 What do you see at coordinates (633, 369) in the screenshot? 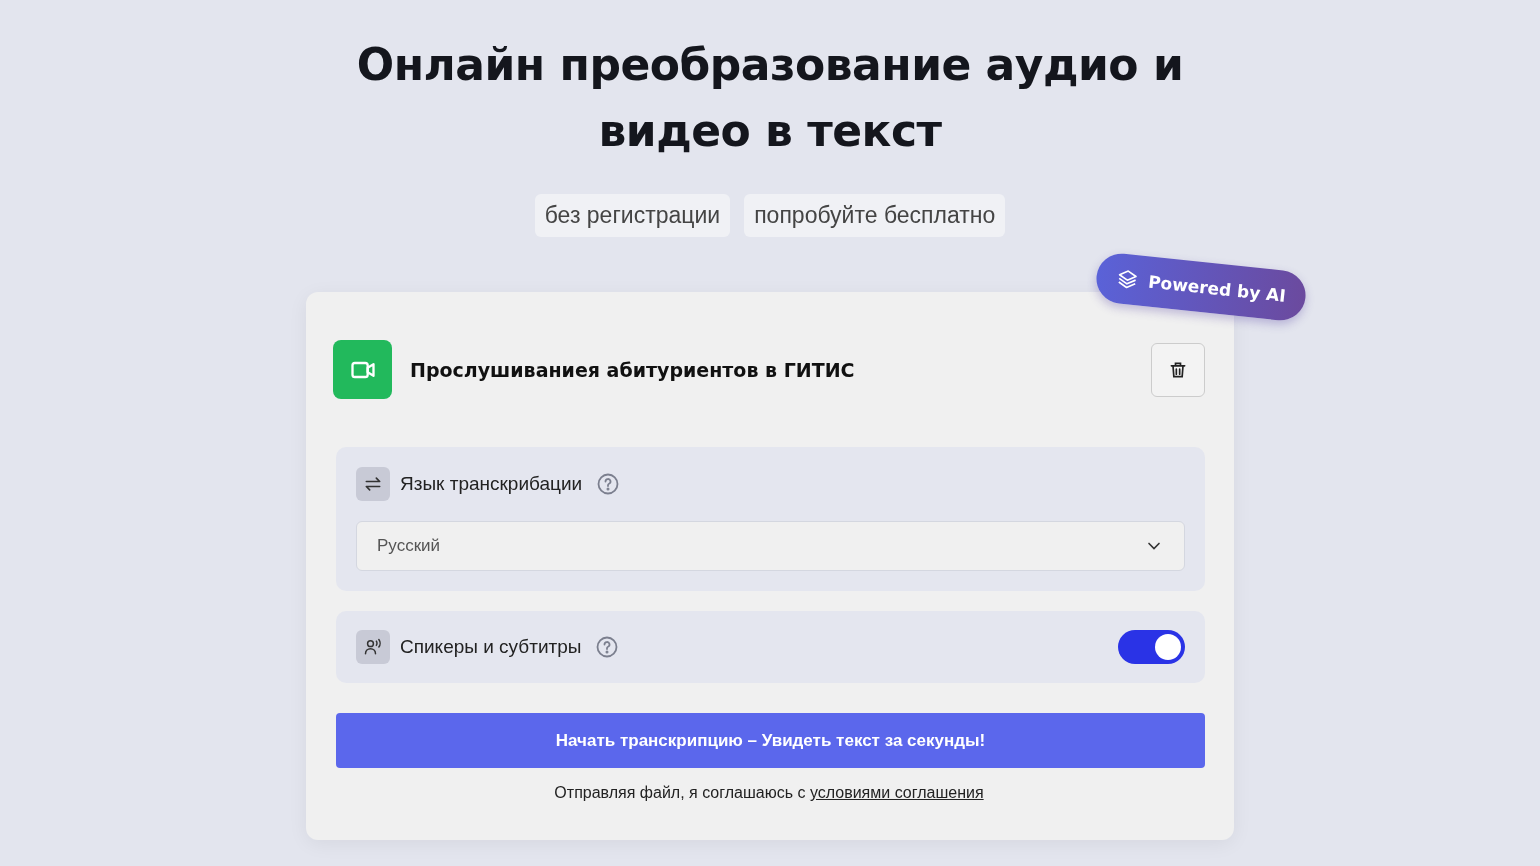
I see `file-name: Прослушиваниея абитуриентов в ГИТИС` at bounding box center [633, 369].